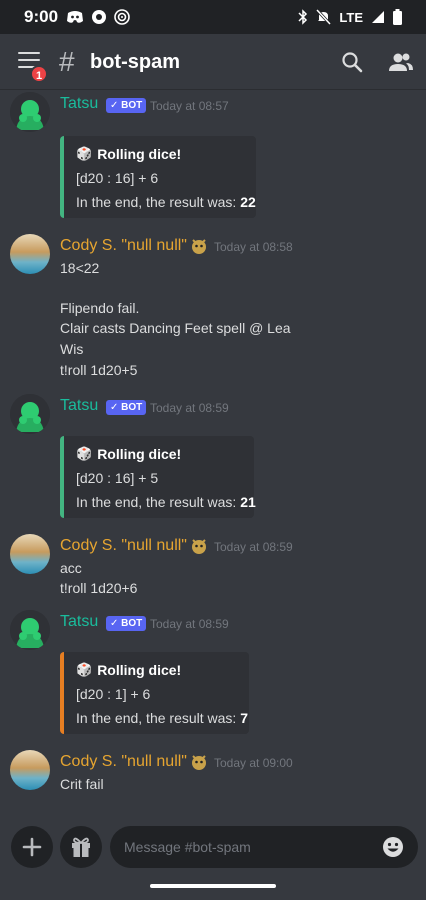 The width and height of the screenshot is (426, 900). Describe the element at coordinates (378, 17) in the screenshot. I see `signal-icon` at that location.